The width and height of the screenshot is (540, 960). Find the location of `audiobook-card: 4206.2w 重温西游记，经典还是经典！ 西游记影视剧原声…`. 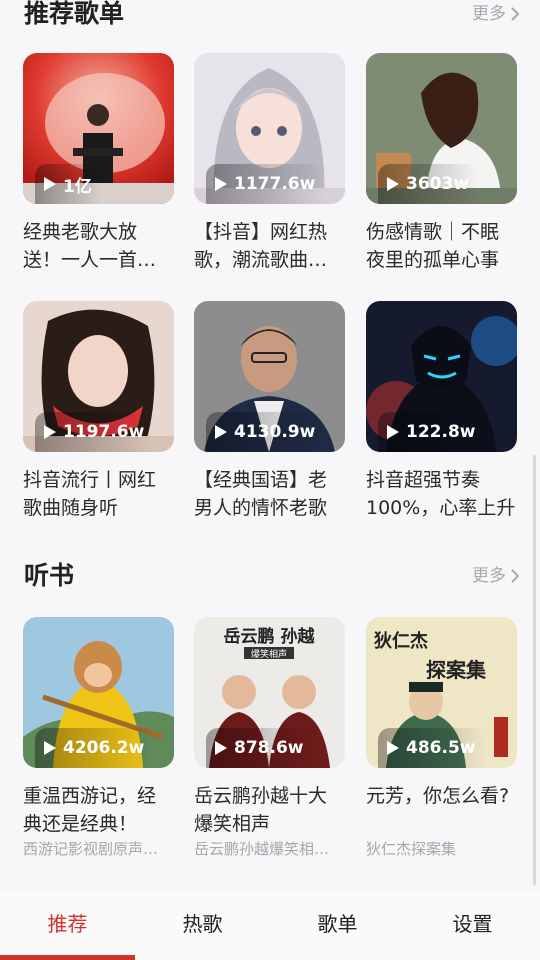

audiobook-card: 4206.2w 重温西游记，经典还是经典！ 西游记影视剧原声… is located at coordinates (98, 738).